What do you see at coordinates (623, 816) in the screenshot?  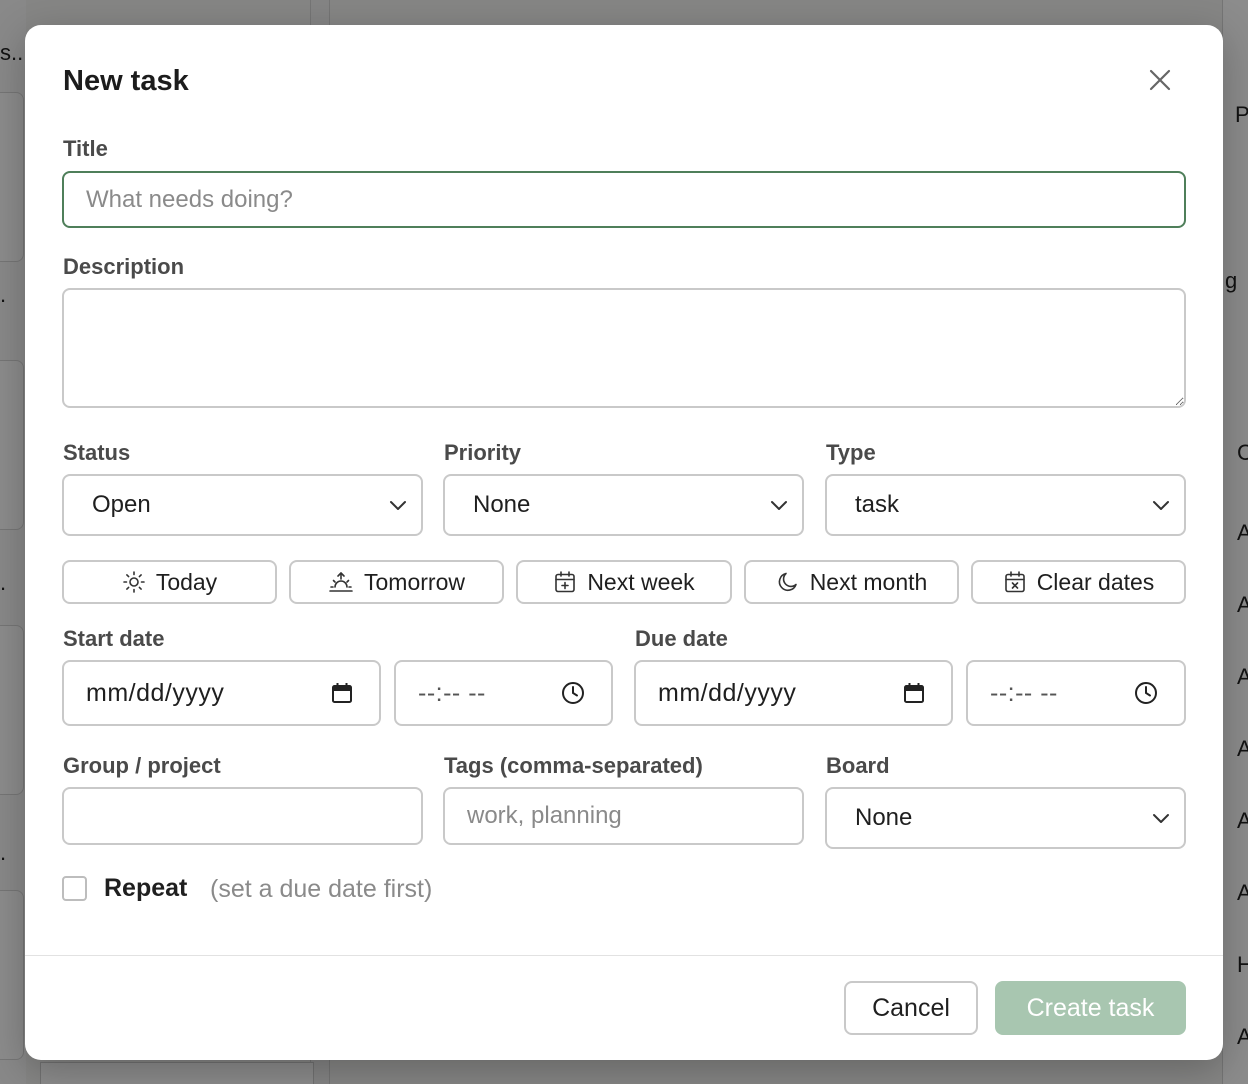 I see `tags-input` at bounding box center [623, 816].